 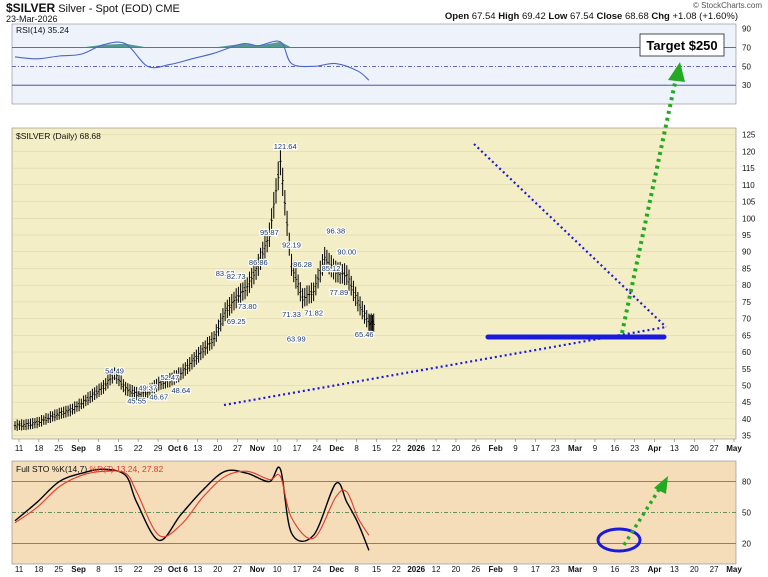 I want to click on price-annotation: 45.55, so click(x=136, y=400).